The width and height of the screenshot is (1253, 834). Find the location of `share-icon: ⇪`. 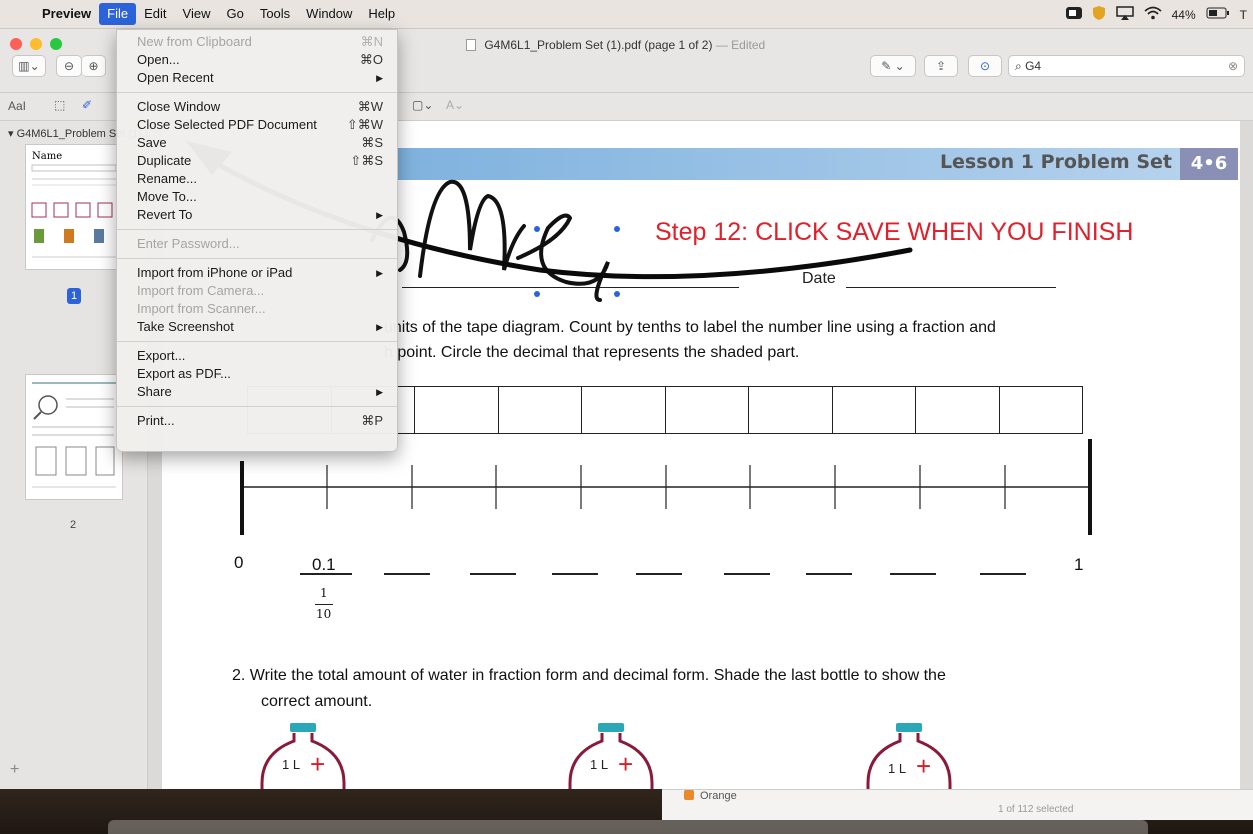

share-icon: ⇪ is located at coordinates (941, 66).